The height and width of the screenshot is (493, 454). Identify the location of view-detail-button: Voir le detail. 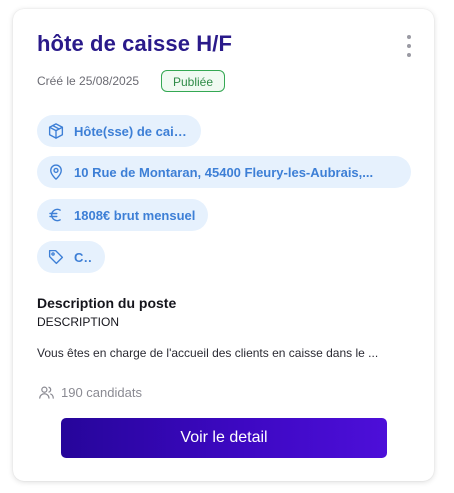
(224, 438).